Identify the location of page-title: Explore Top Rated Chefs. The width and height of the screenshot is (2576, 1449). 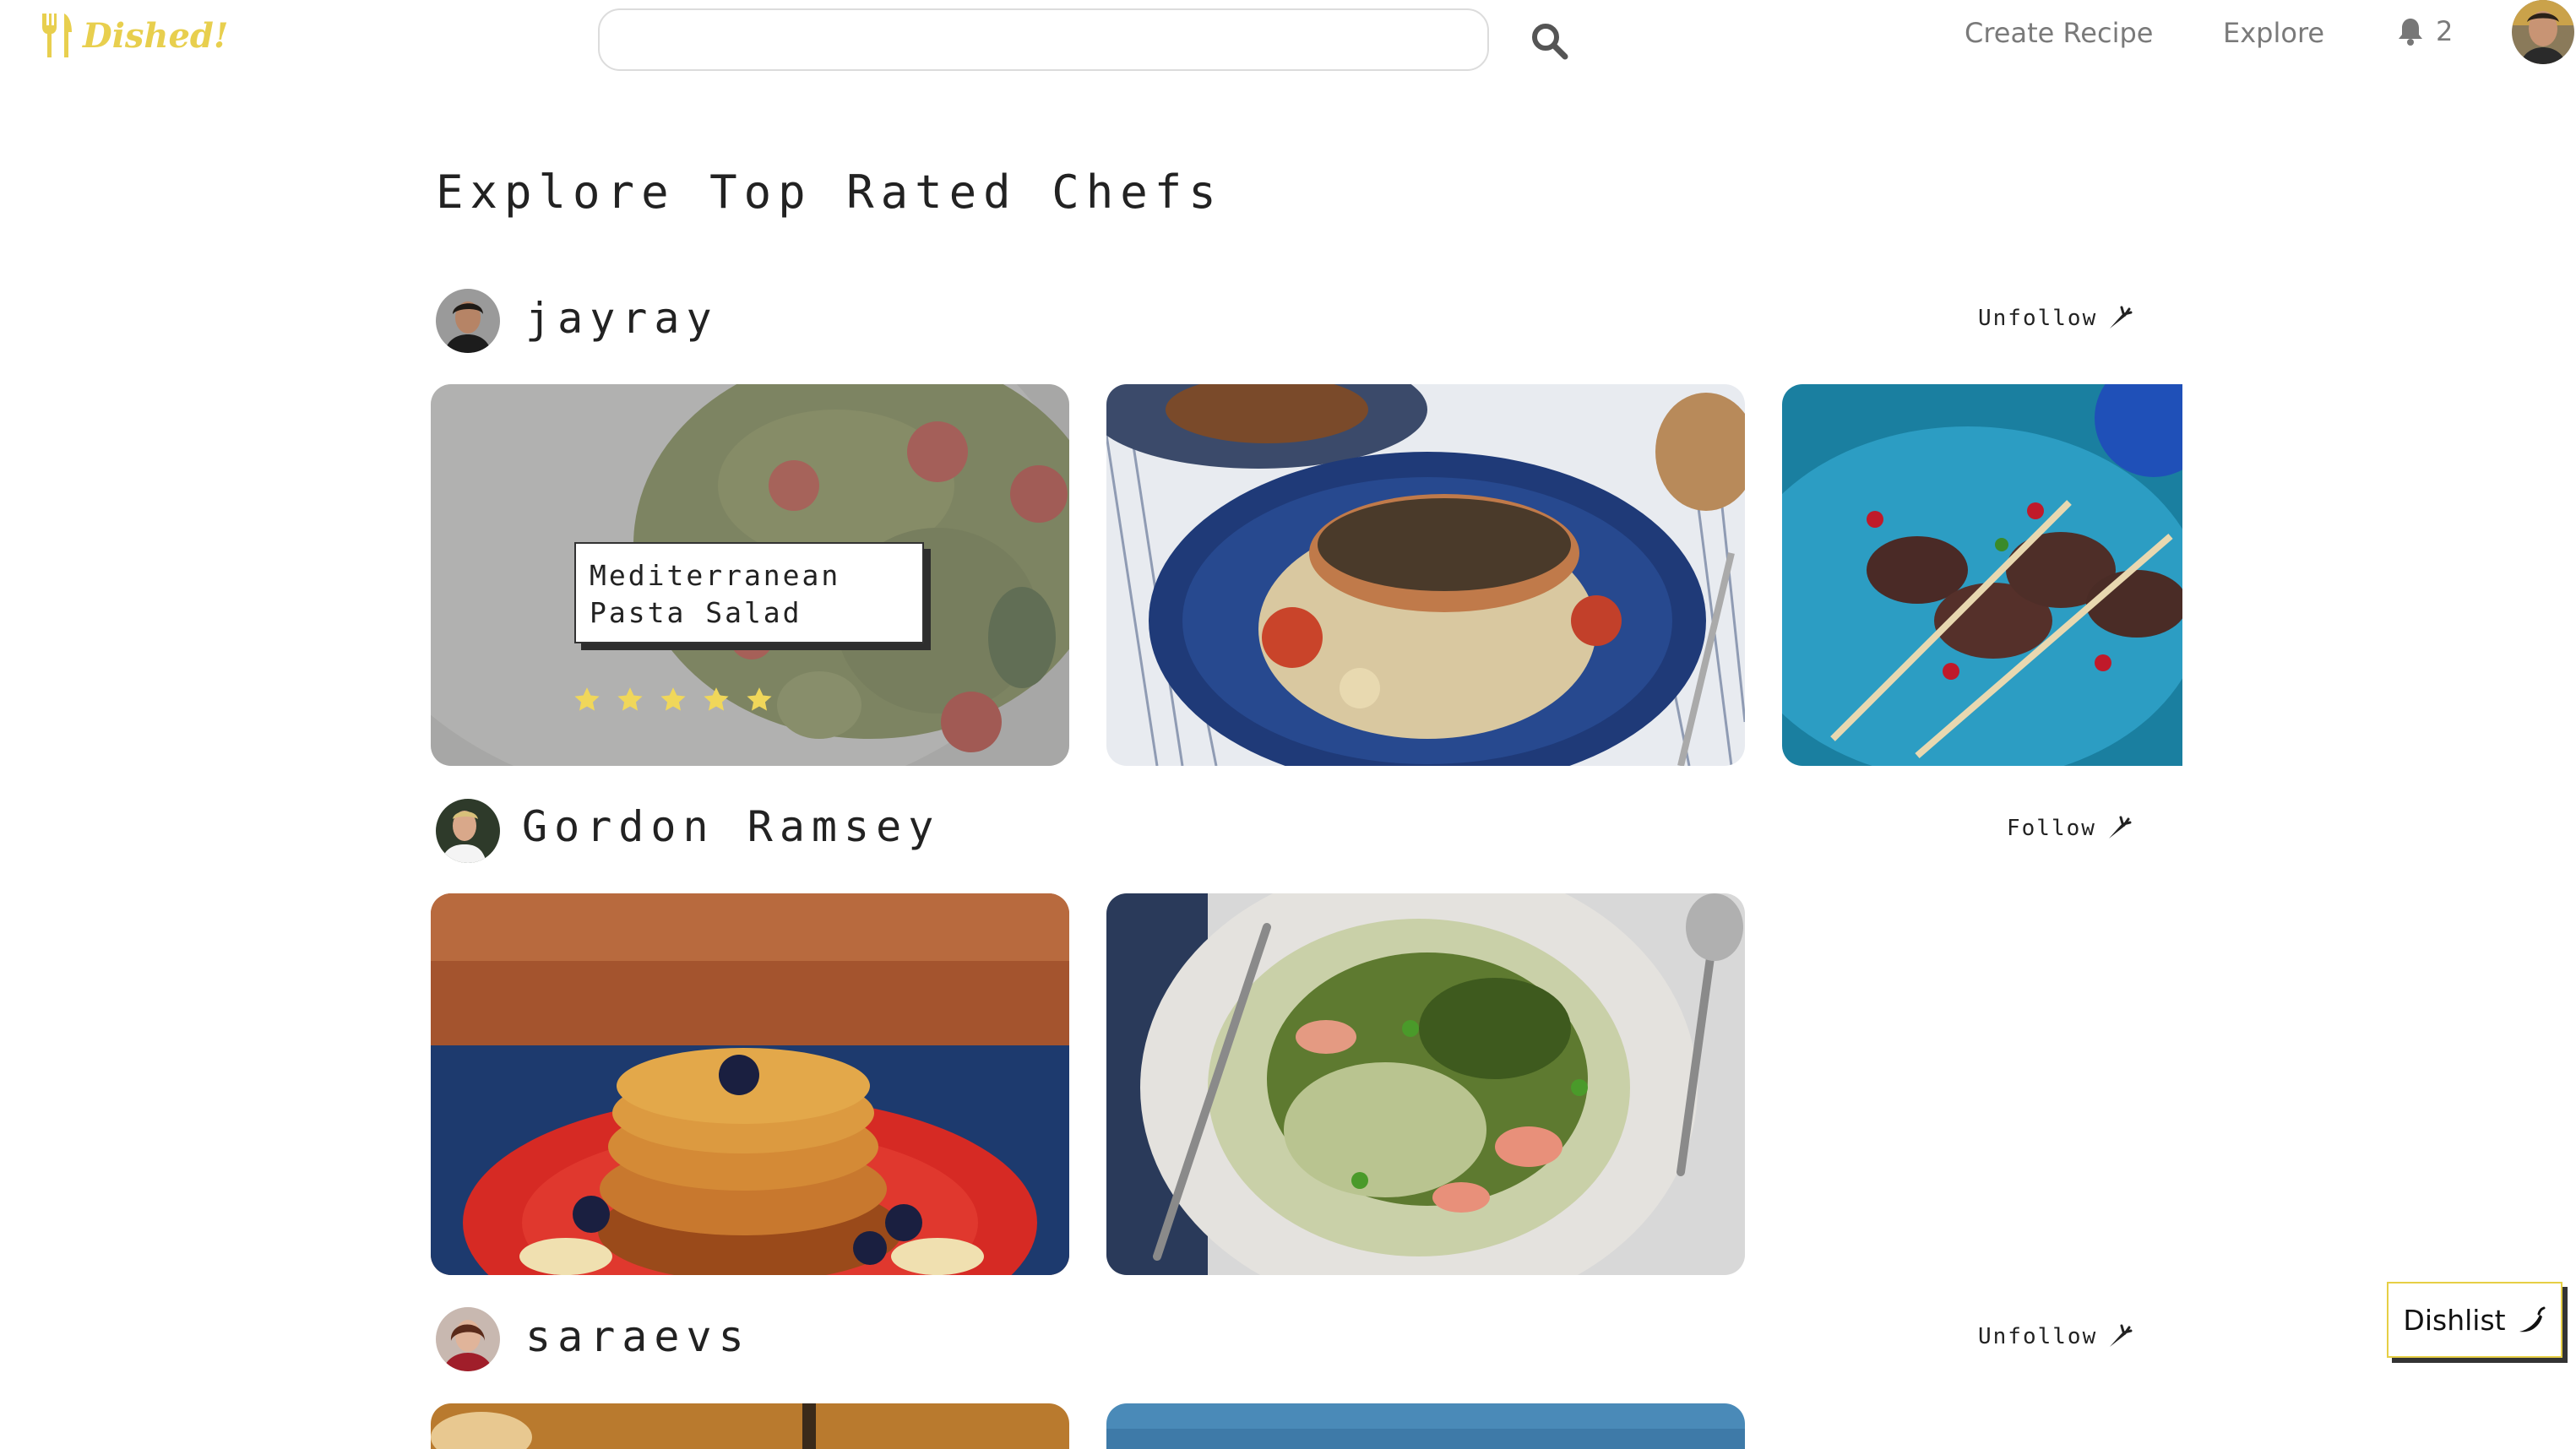
(829, 193).